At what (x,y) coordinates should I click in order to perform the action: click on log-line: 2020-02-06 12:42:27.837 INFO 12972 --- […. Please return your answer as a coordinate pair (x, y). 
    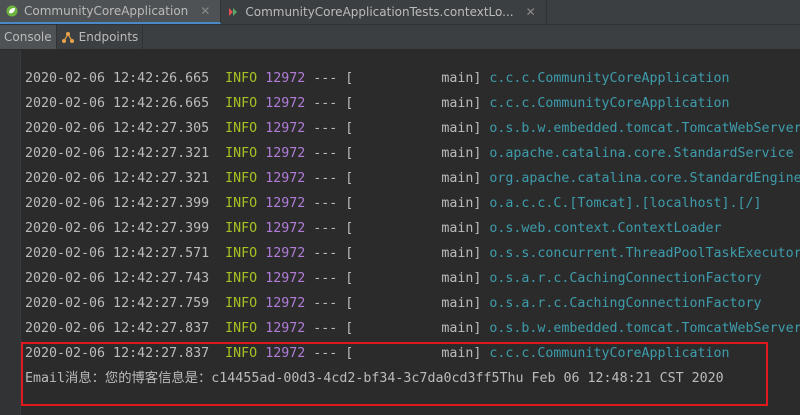
    Looking at the image, I should click on (412, 328).